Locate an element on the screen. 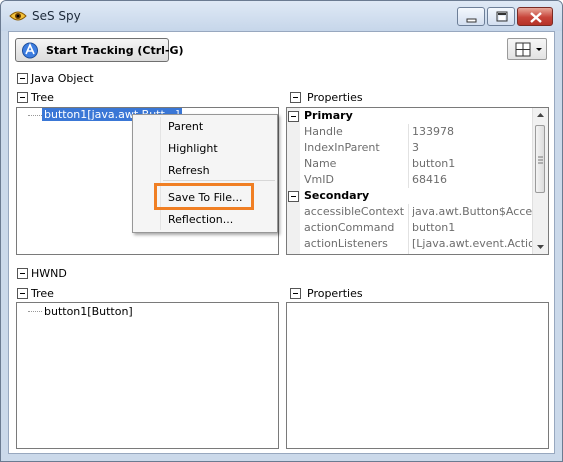 The image size is (563, 462). hwnd-properties-label: Properties is located at coordinates (335, 293).